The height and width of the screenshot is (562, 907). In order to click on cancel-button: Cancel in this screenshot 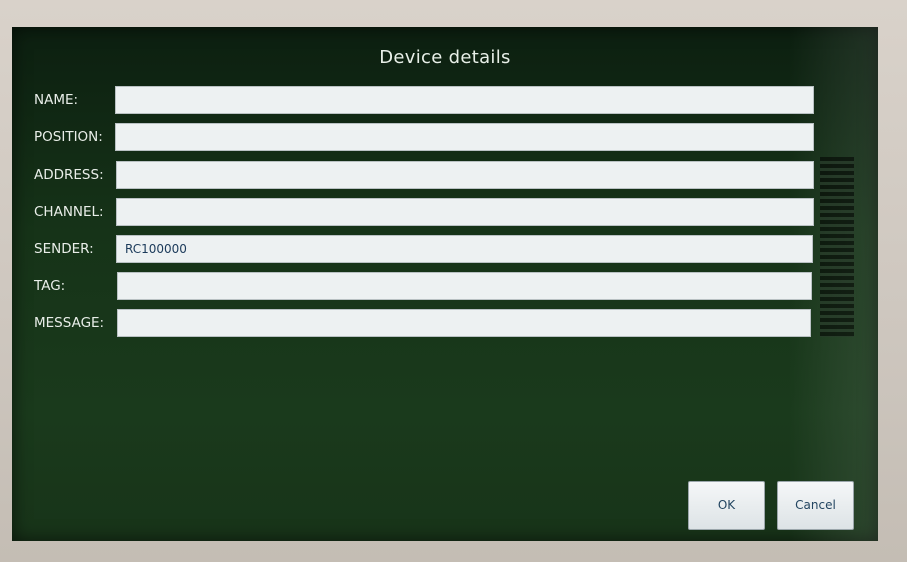, I will do `click(815, 505)`.